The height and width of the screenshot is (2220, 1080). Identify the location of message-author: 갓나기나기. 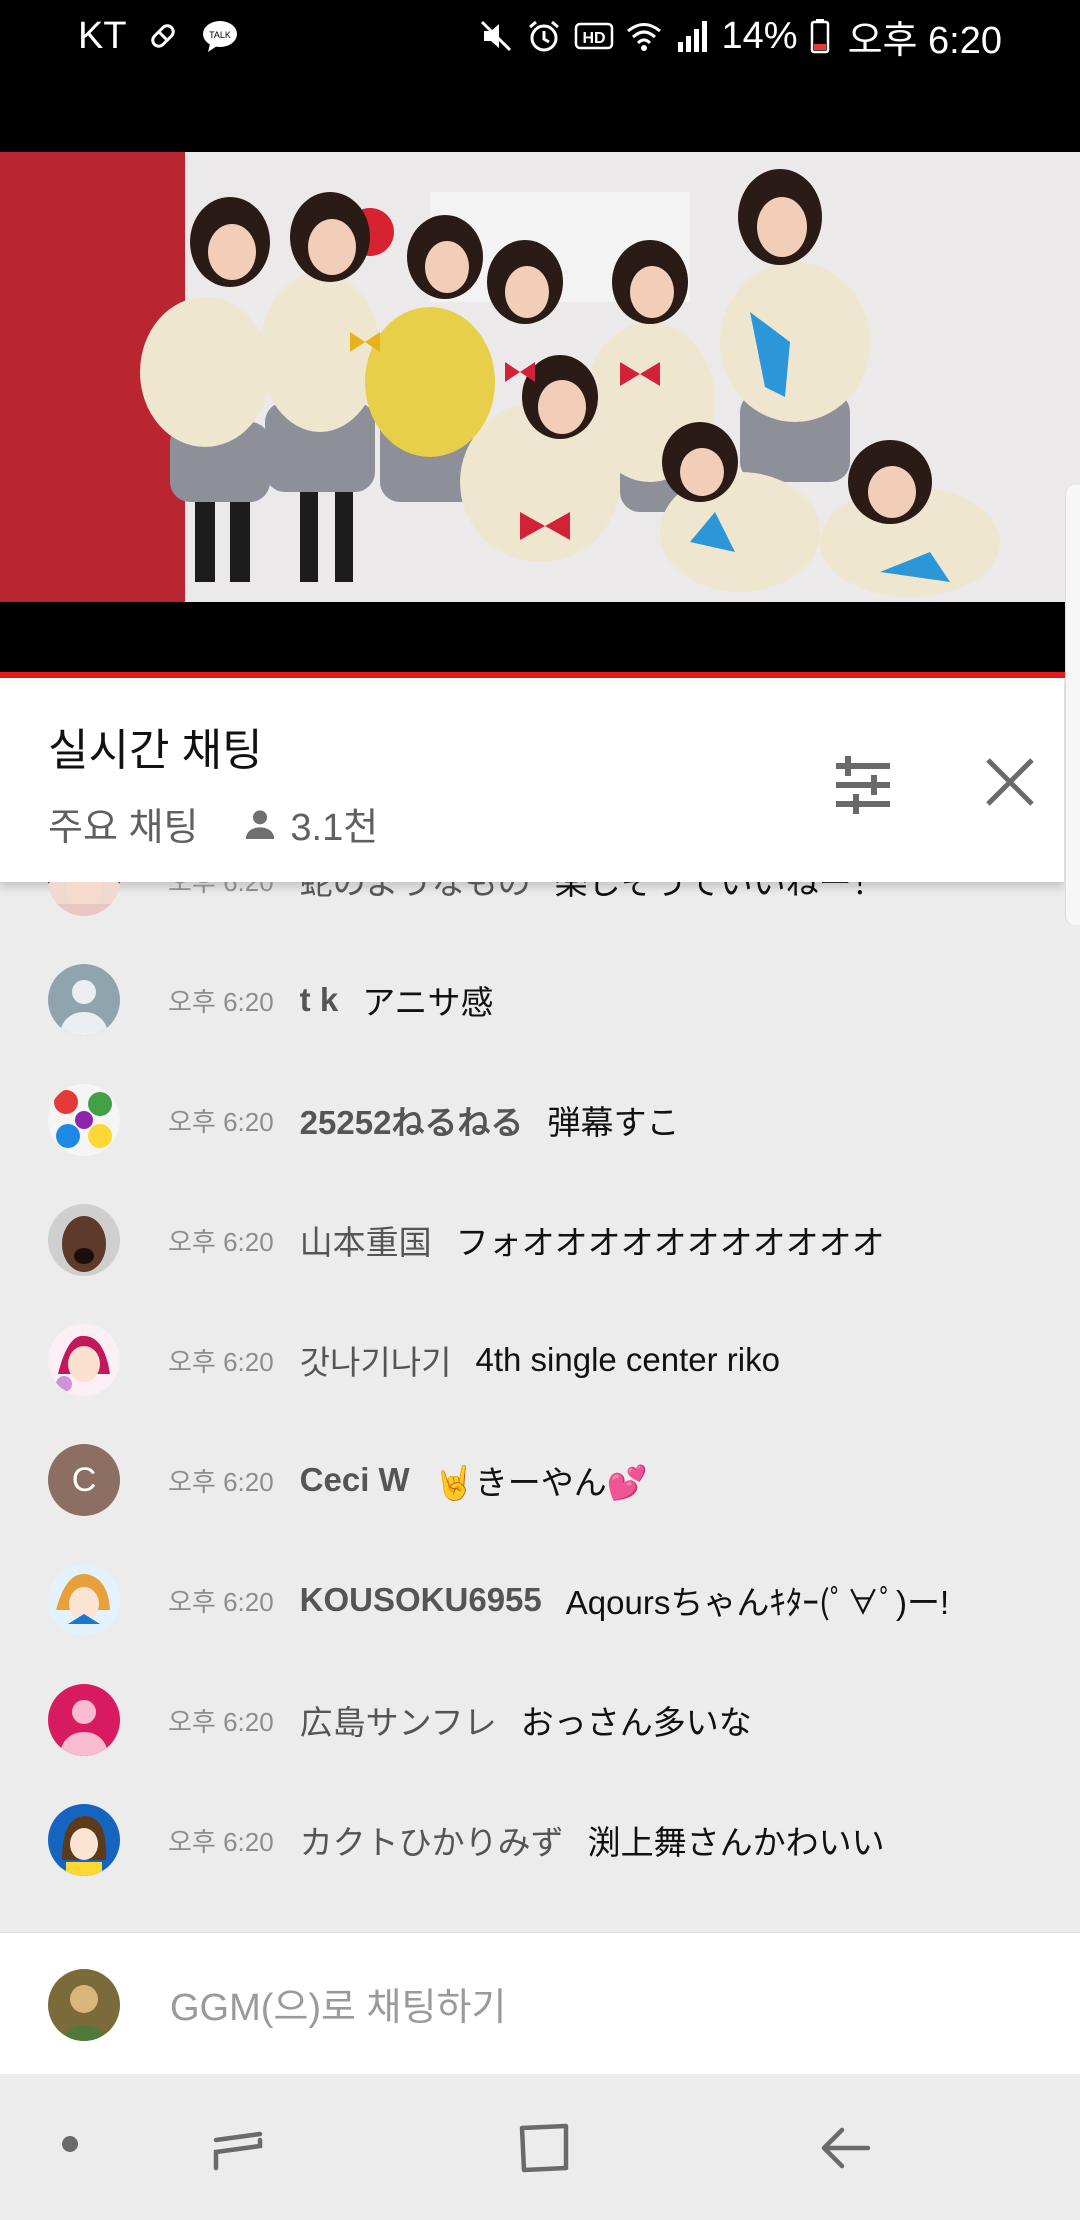
(376, 1360).